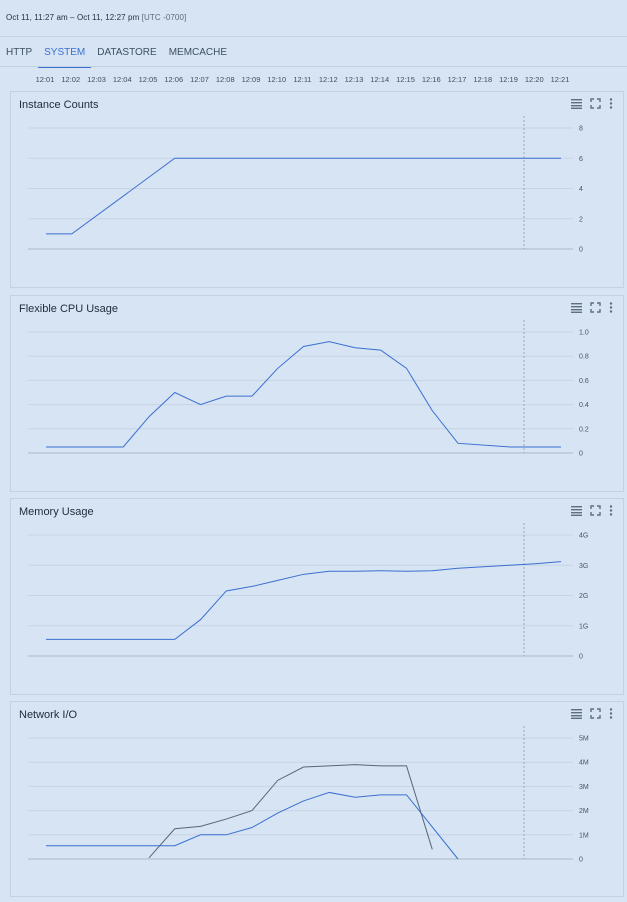 This screenshot has width=627, height=902. I want to click on y-tick-label: 5M, so click(584, 739).